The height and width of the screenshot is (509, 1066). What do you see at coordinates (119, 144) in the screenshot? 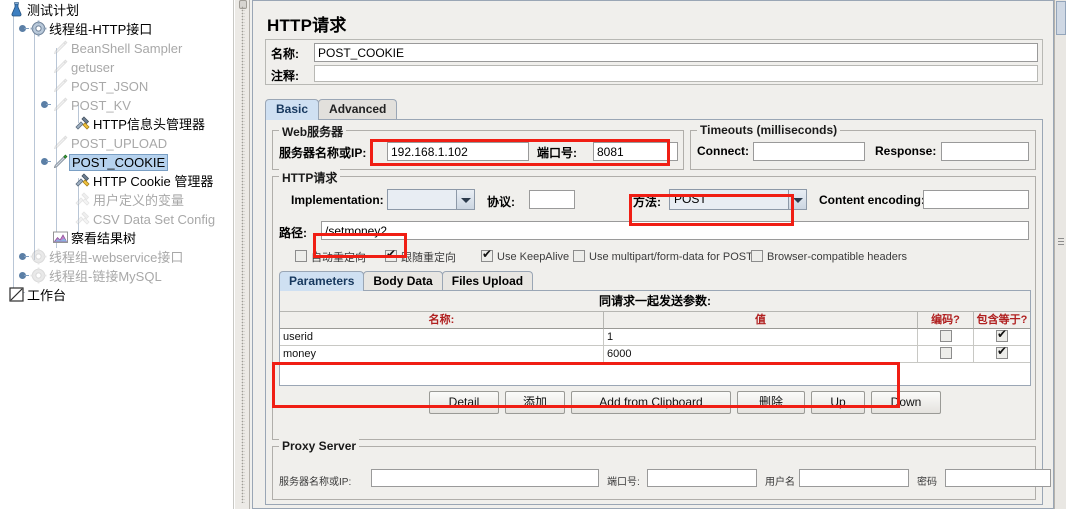
I see `tree-node-label: POST_UPLOAD` at bounding box center [119, 144].